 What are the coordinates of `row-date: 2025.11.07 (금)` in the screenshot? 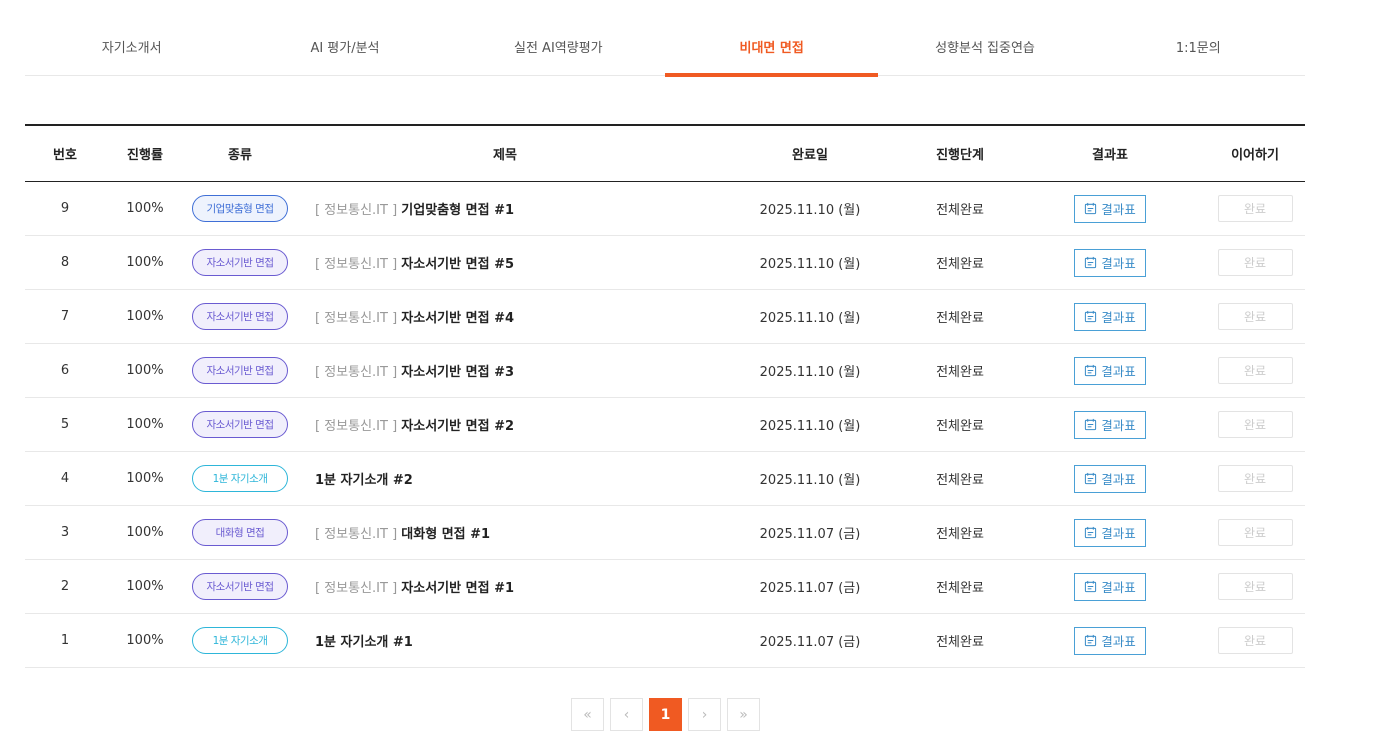 It's located at (810, 642).